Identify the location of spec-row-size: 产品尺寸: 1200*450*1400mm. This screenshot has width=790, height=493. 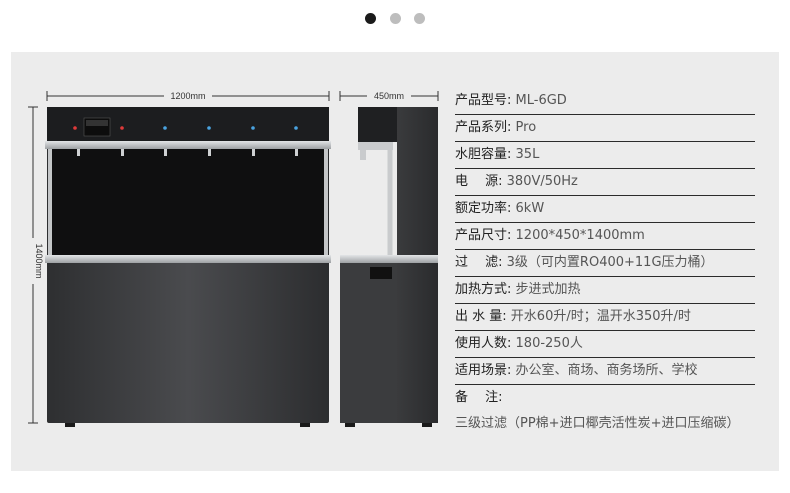
(605, 236).